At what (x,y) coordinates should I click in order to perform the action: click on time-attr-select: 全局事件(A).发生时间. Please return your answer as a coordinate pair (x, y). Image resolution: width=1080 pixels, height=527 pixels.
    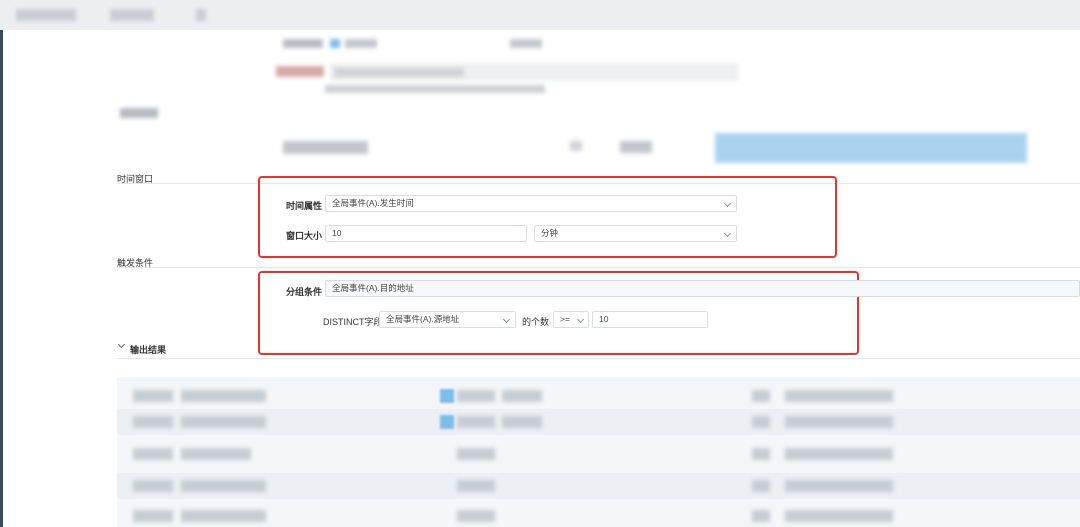
    Looking at the image, I should click on (531, 203).